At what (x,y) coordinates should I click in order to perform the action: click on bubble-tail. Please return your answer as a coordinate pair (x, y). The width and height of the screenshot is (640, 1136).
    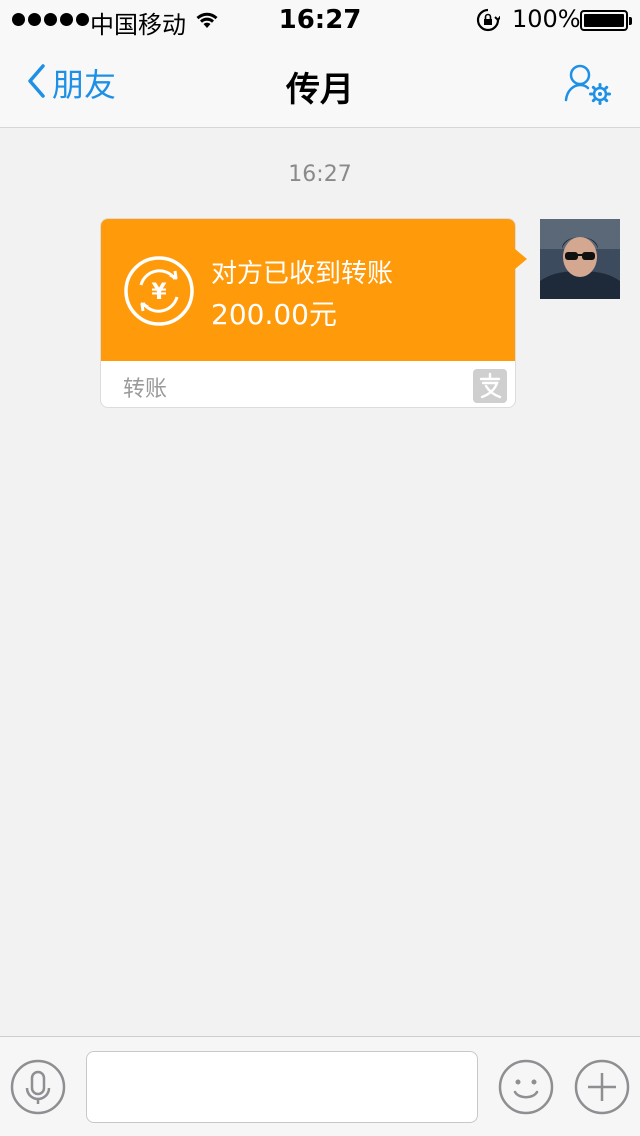
    Looking at the image, I should click on (521, 259).